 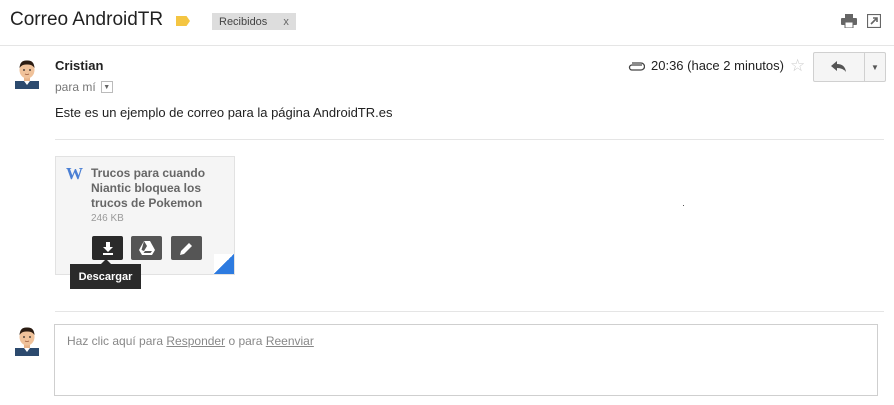 I want to click on more-options-button: ▼, so click(x=875, y=67).